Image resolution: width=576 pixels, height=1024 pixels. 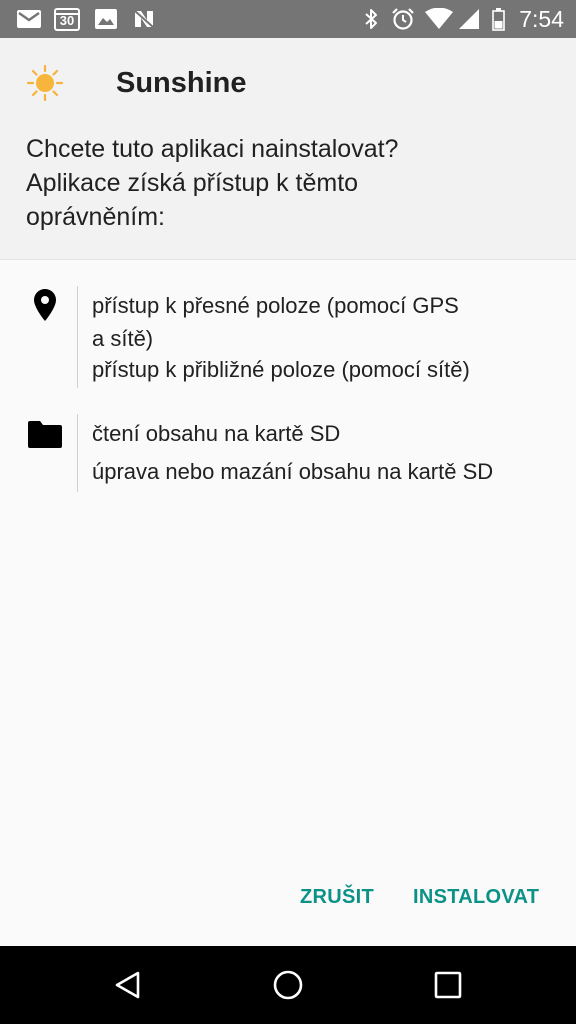 What do you see at coordinates (123, 338) in the screenshot?
I see `permission-text: a sítě)` at bounding box center [123, 338].